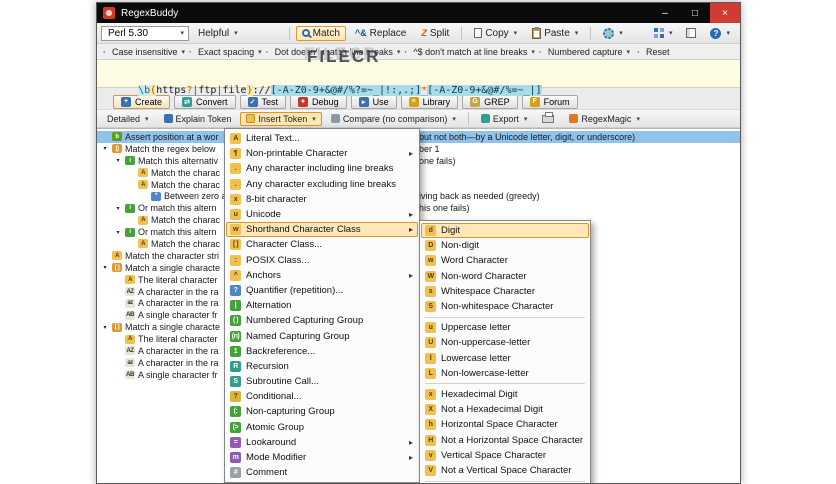 The width and height of the screenshot is (836, 484). What do you see at coordinates (281, 118) in the screenshot?
I see `insert-token-button: Insert Token` at bounding box center [281, 118].